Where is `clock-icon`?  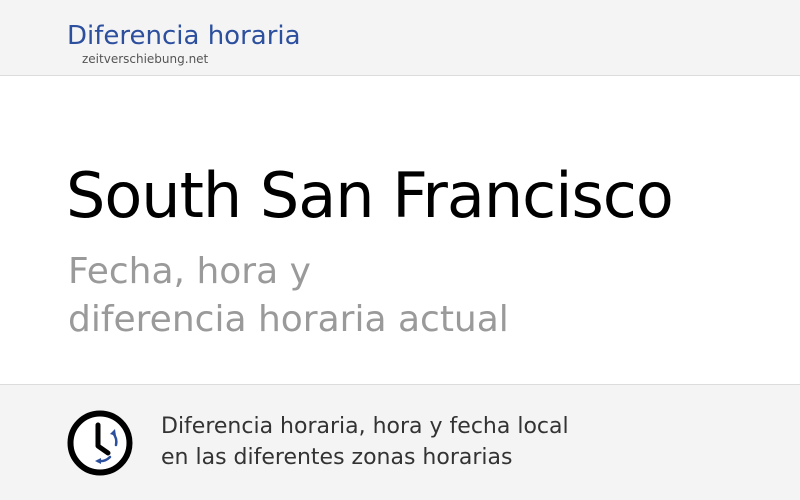
clock-icon is located at coordinates (100, 443).